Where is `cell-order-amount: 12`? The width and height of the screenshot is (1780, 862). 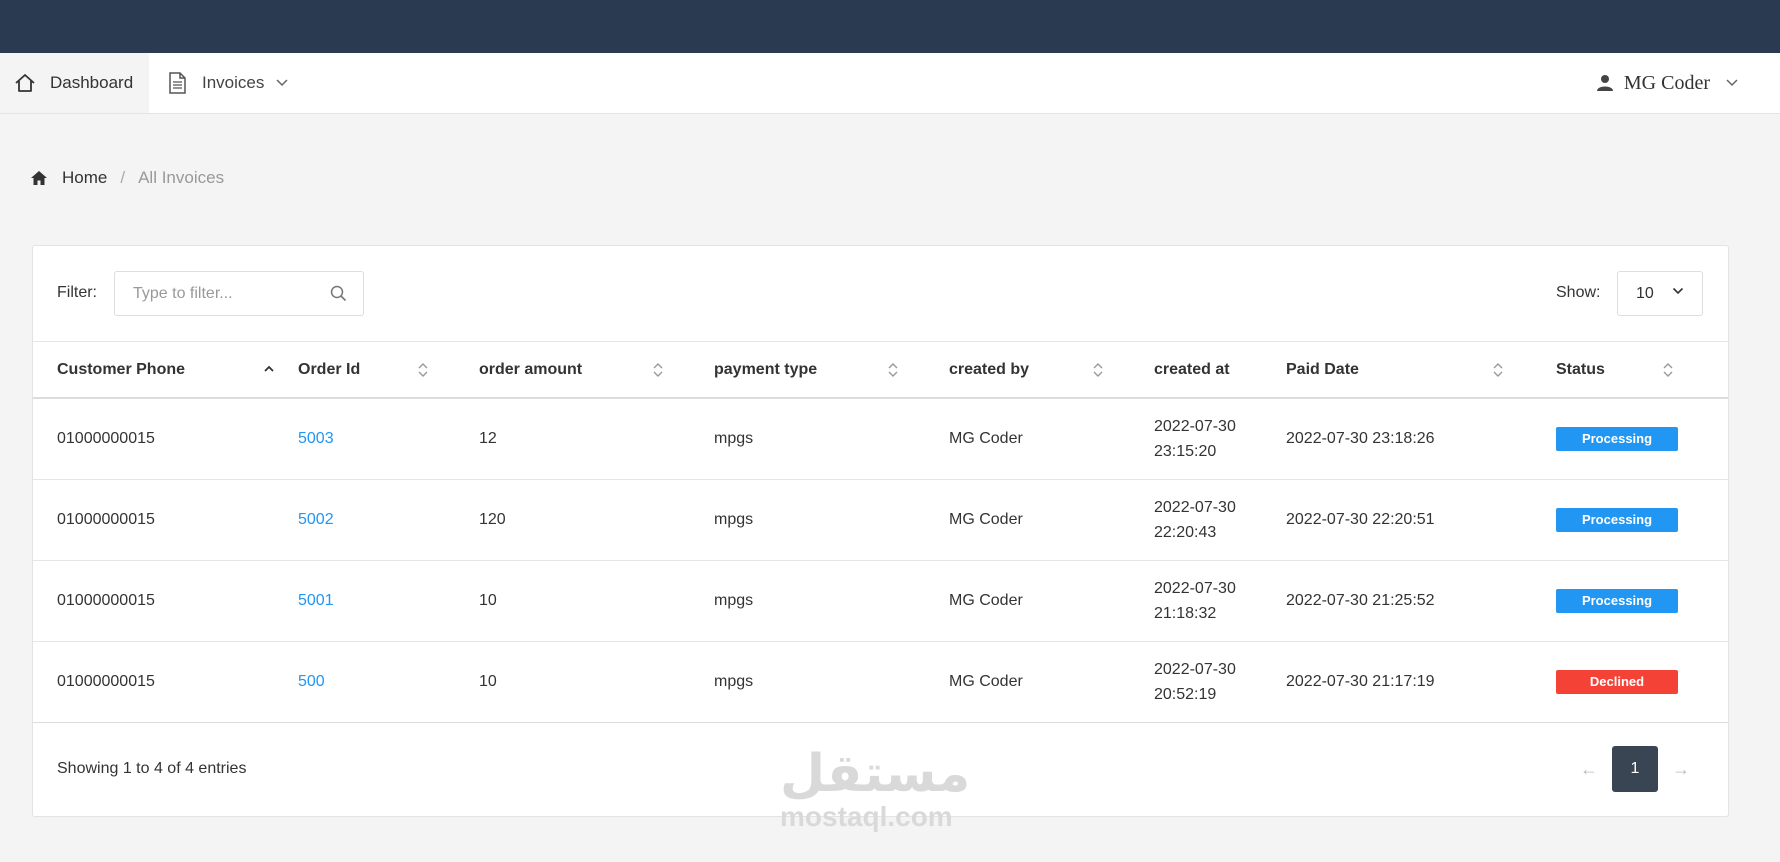 cell-order-amount: 12 is located at coordinates (488, 439).